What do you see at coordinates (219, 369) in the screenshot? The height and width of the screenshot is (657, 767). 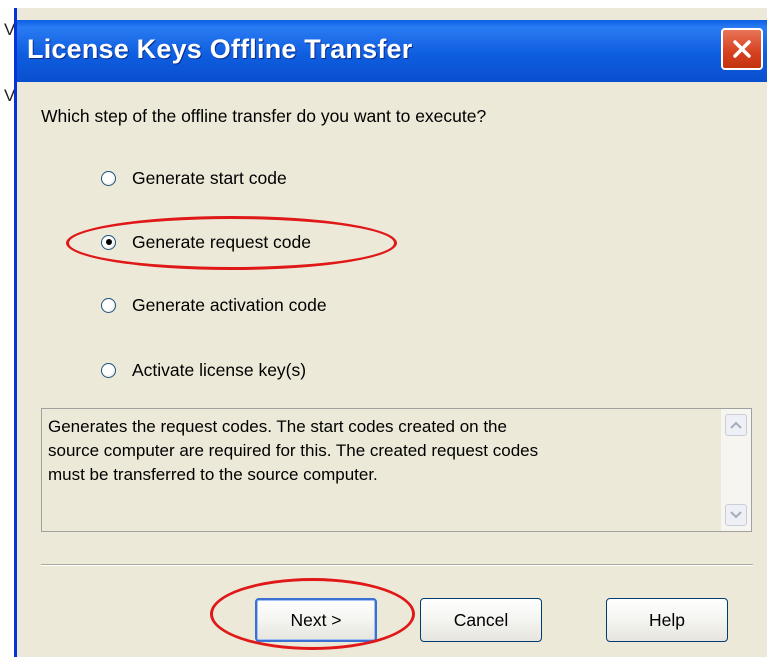 I see `option-label: Activate license key(s)` at bounding box center [219, 369].